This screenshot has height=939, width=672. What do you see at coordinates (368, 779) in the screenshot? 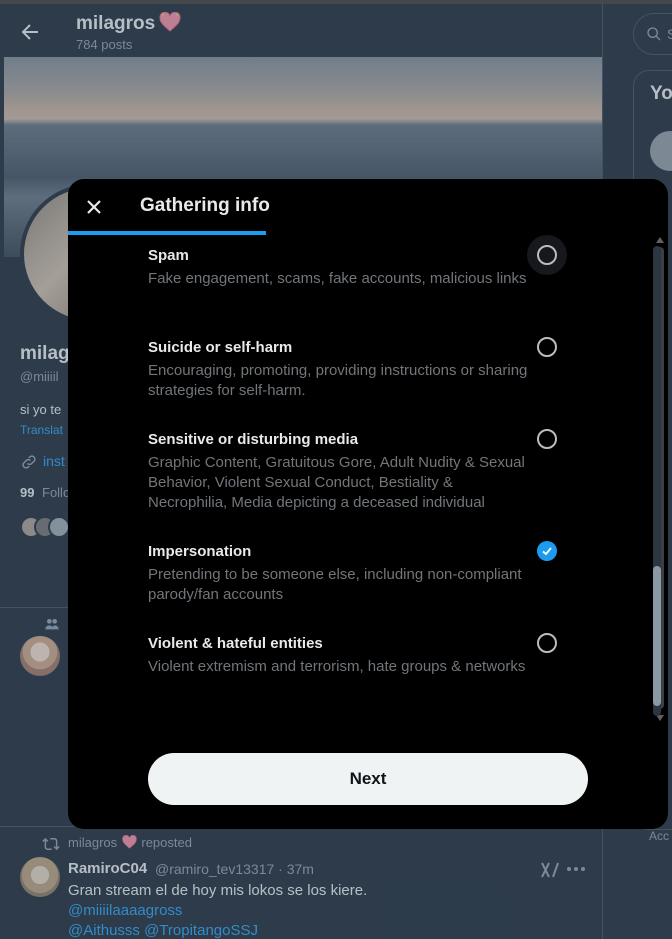
I see `next-button: Next` at bounding box center [368, 779].